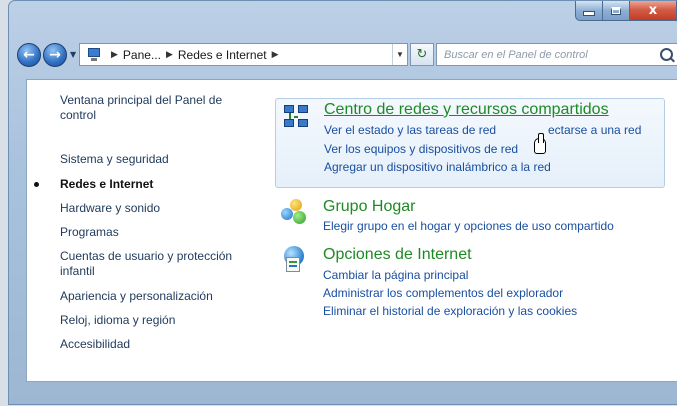  I want to click on sidebar-item-home: Ventana principal del Panel de control, so click(155, 108).